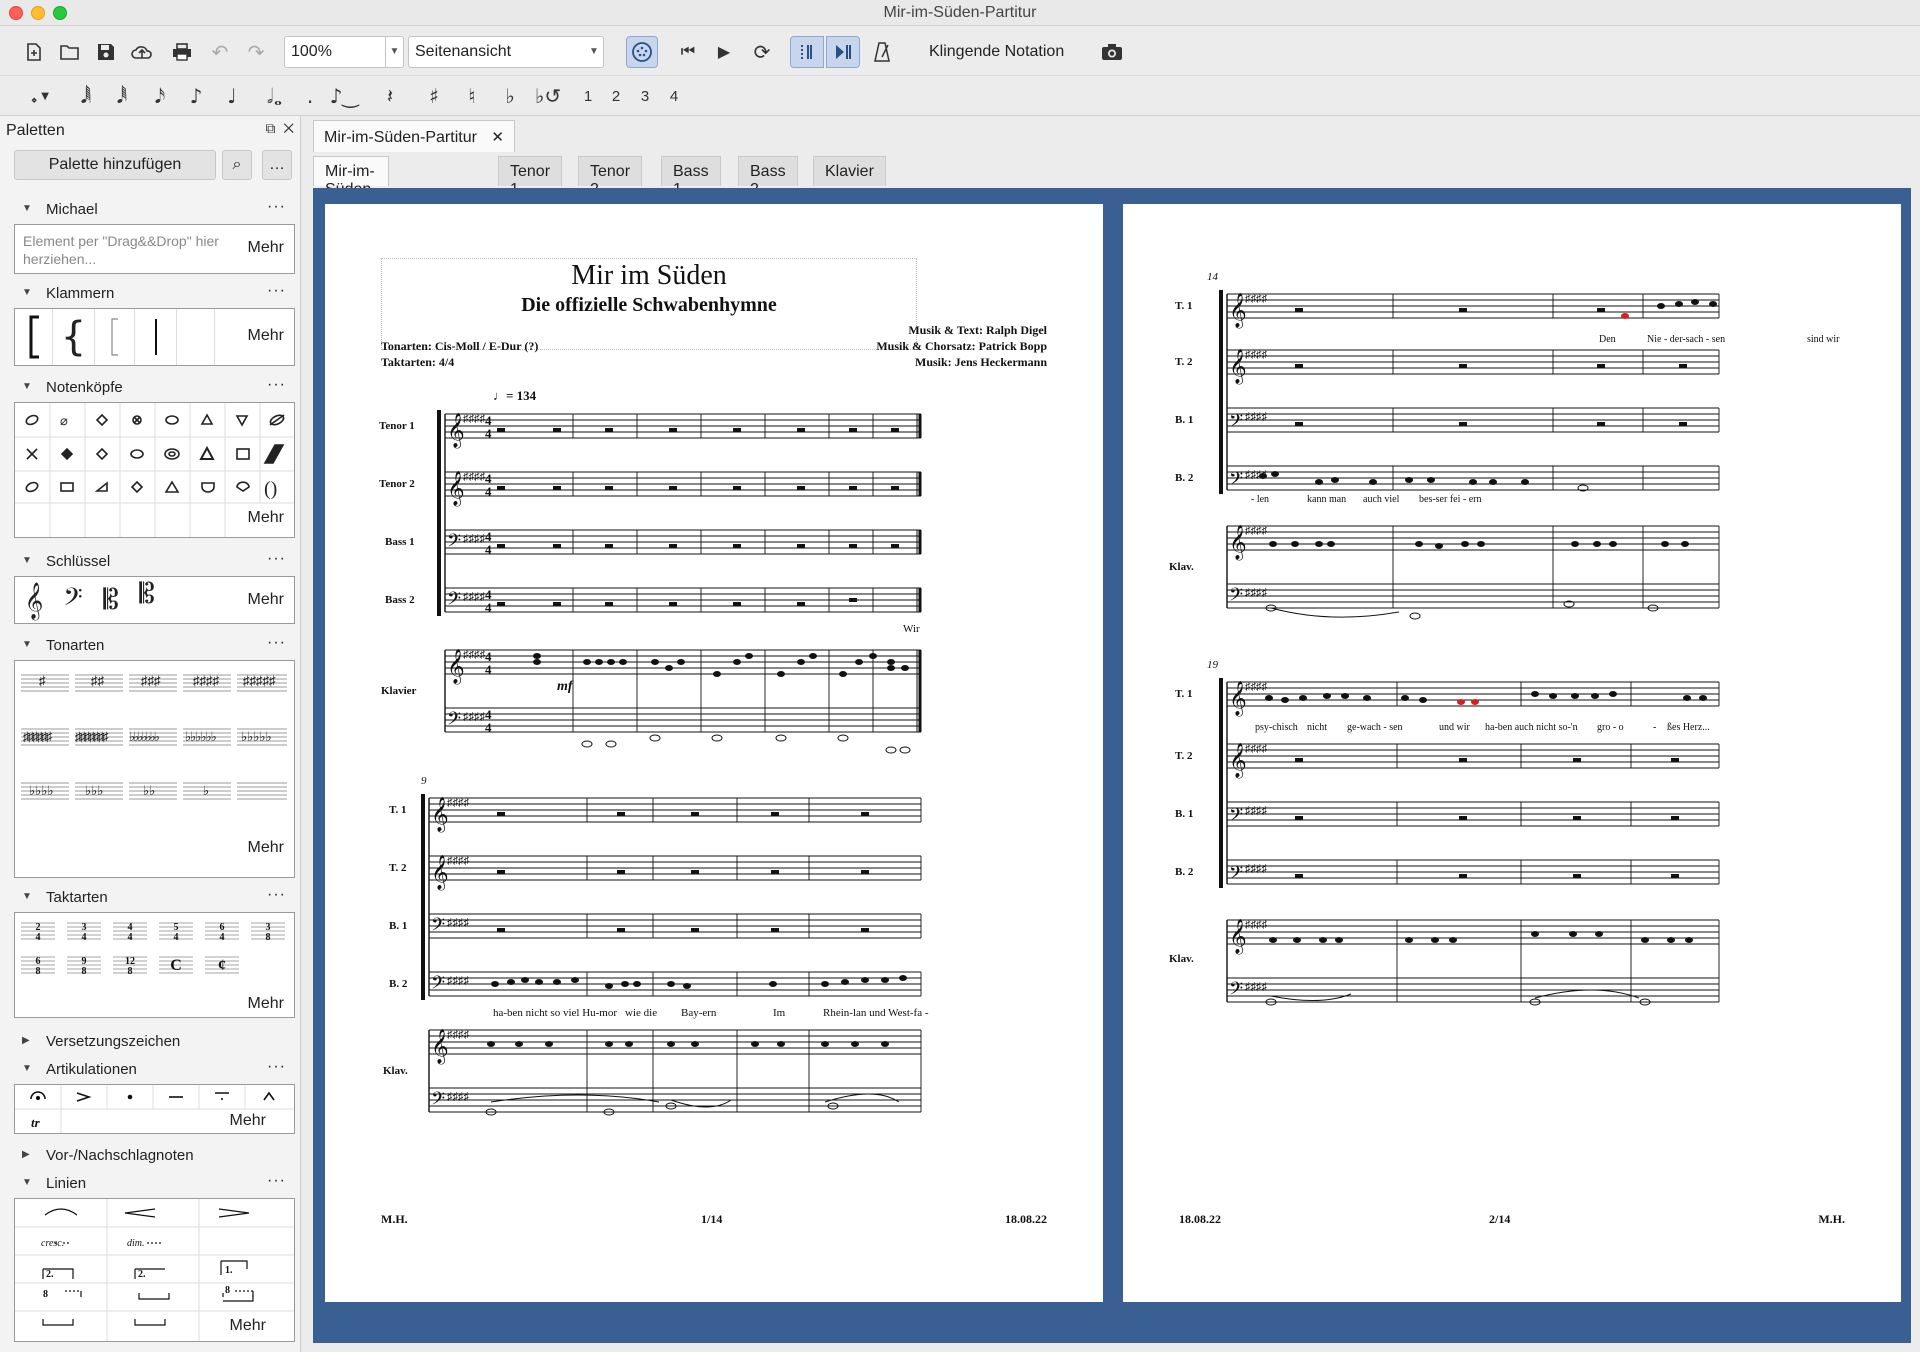  Describe the element at coordinates (150, 1157) in the screenshot. I see `palette-header-vorschlag: ▶ Vor-/Nachschlagnoten` at that location.